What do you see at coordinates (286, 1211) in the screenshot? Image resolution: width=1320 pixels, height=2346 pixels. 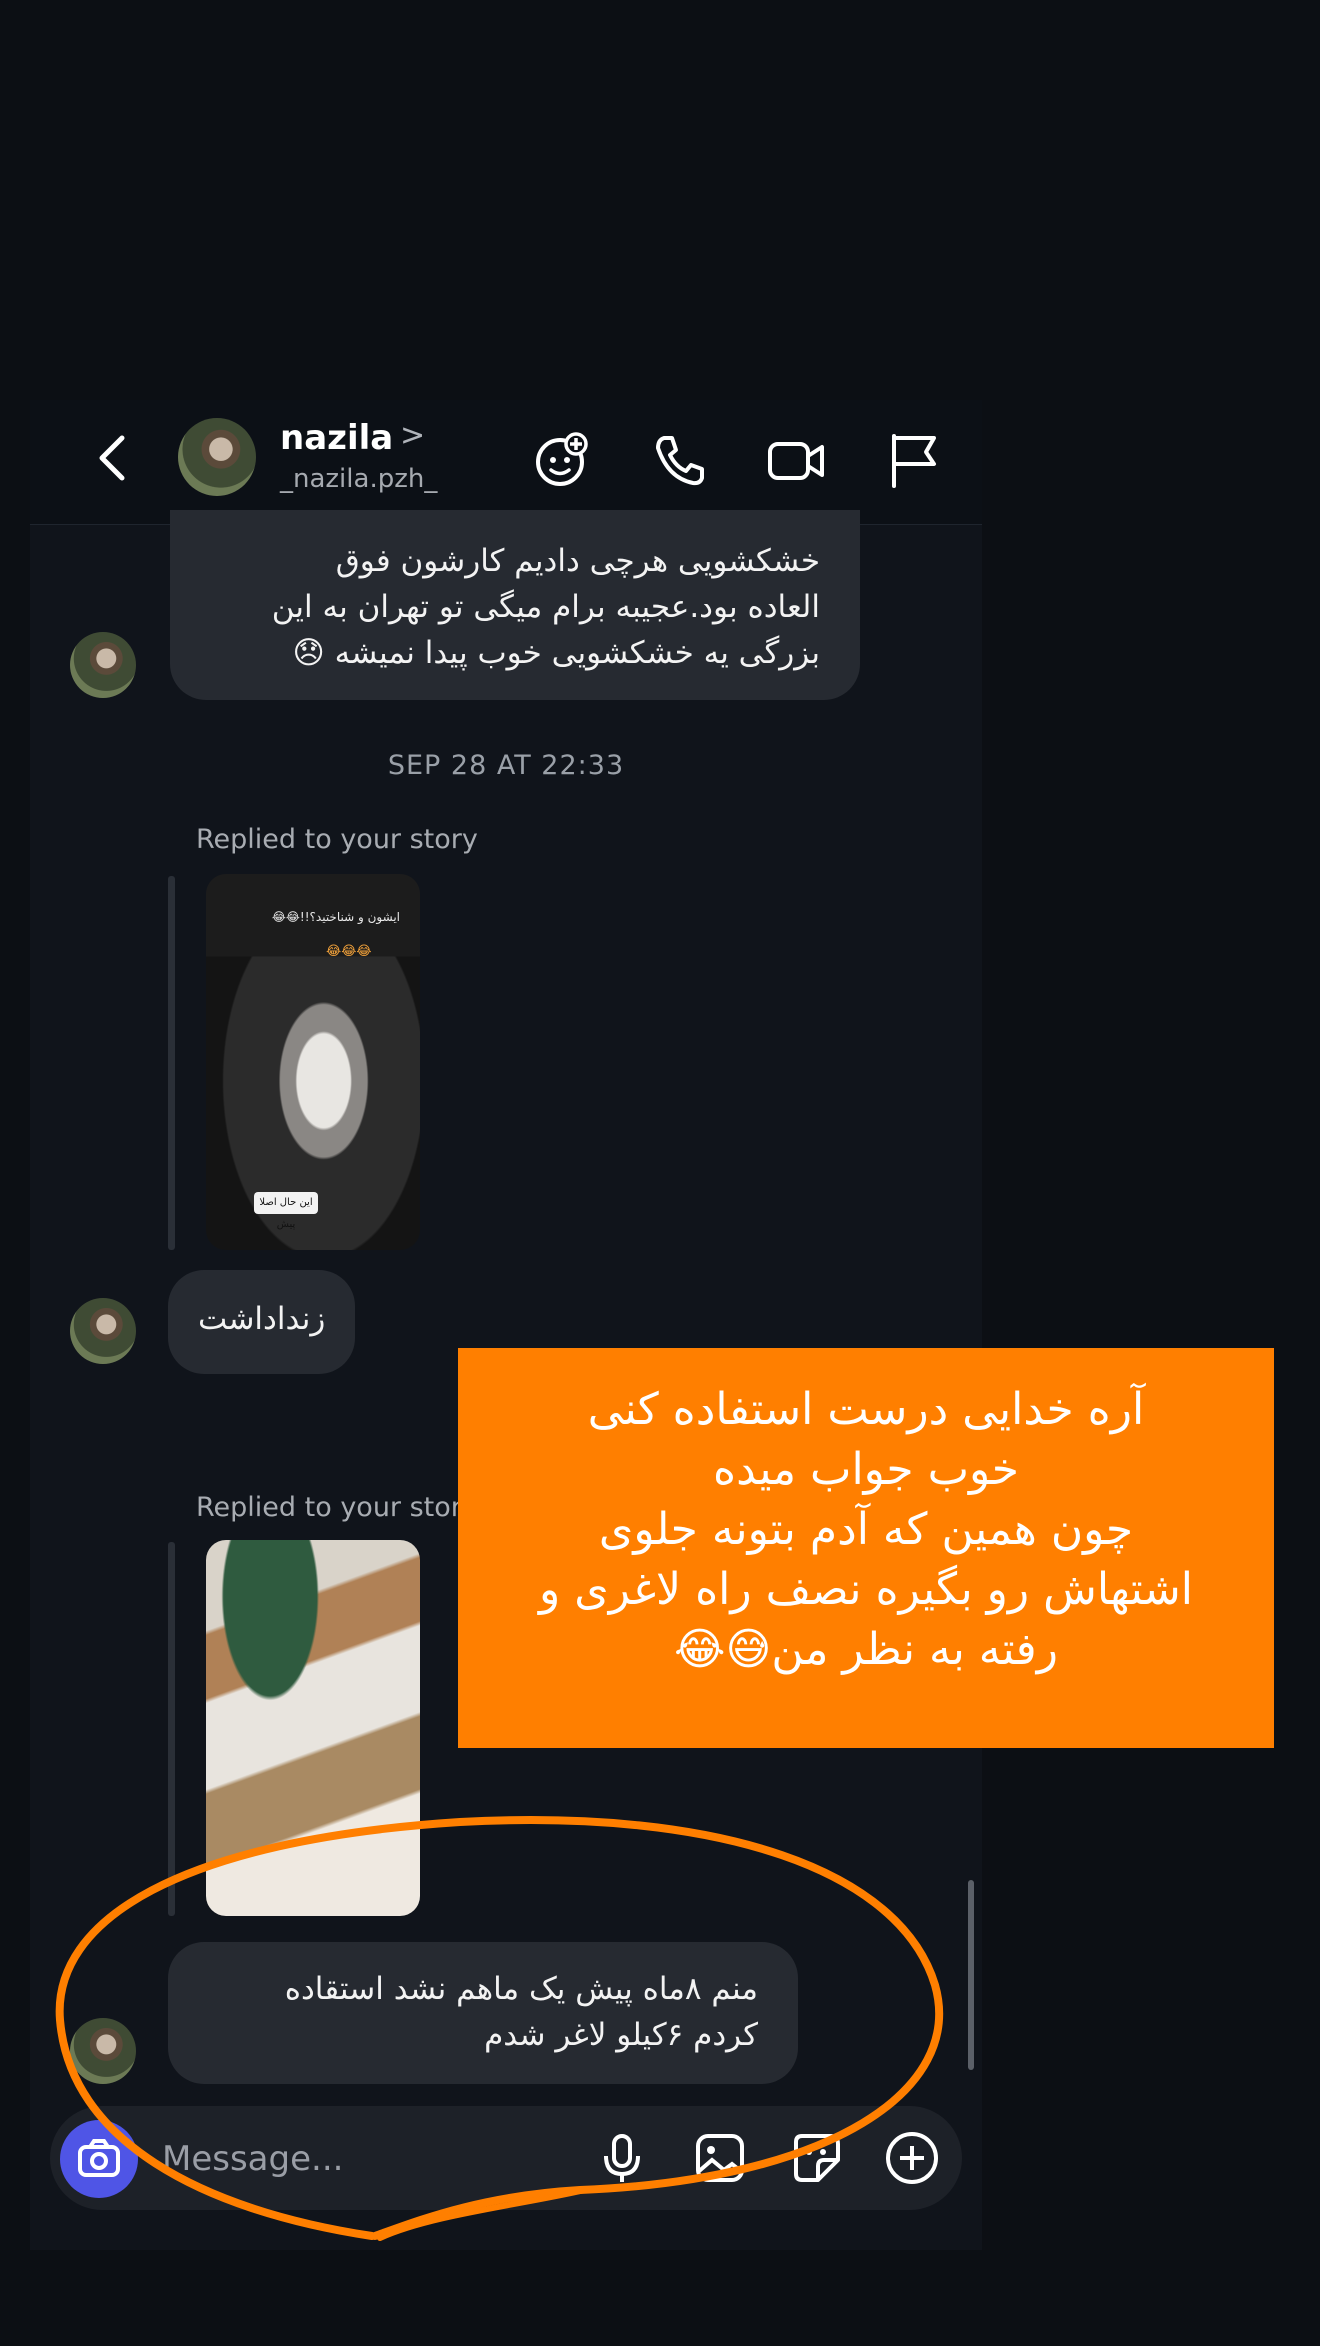 I see `story-tag: این حال اصلا پیش` at bounding box center [286, 1211].